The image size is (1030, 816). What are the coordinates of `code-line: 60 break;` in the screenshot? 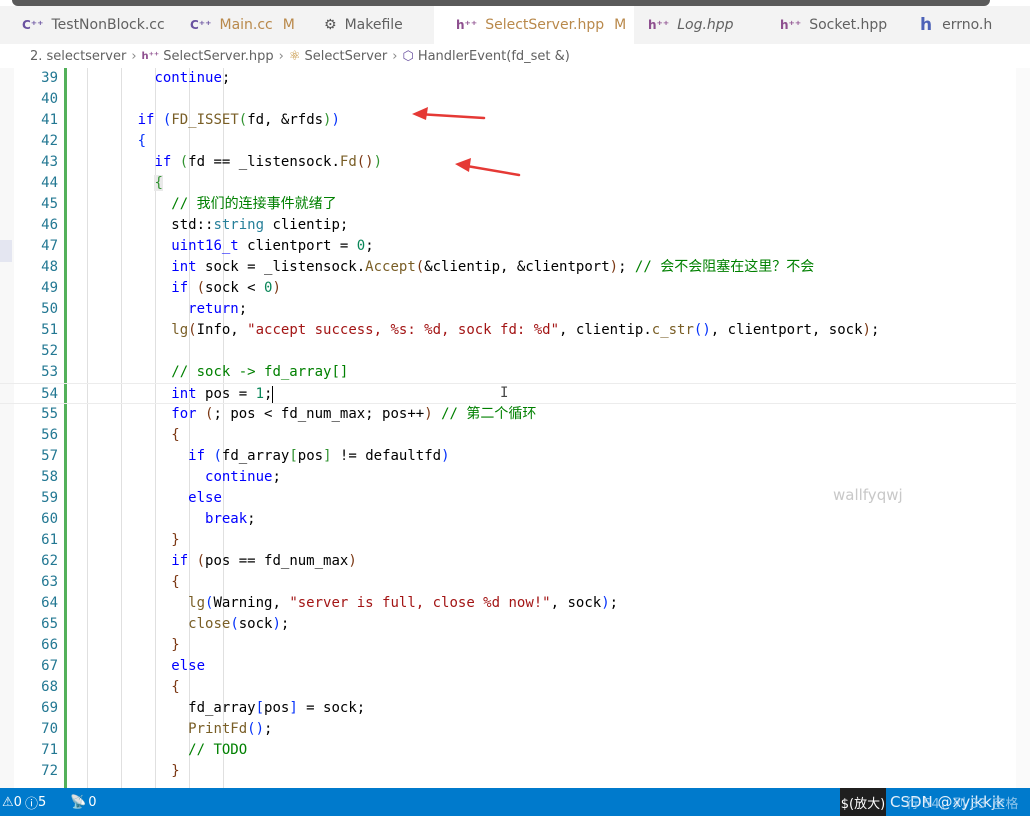 It's located at (515, 519).